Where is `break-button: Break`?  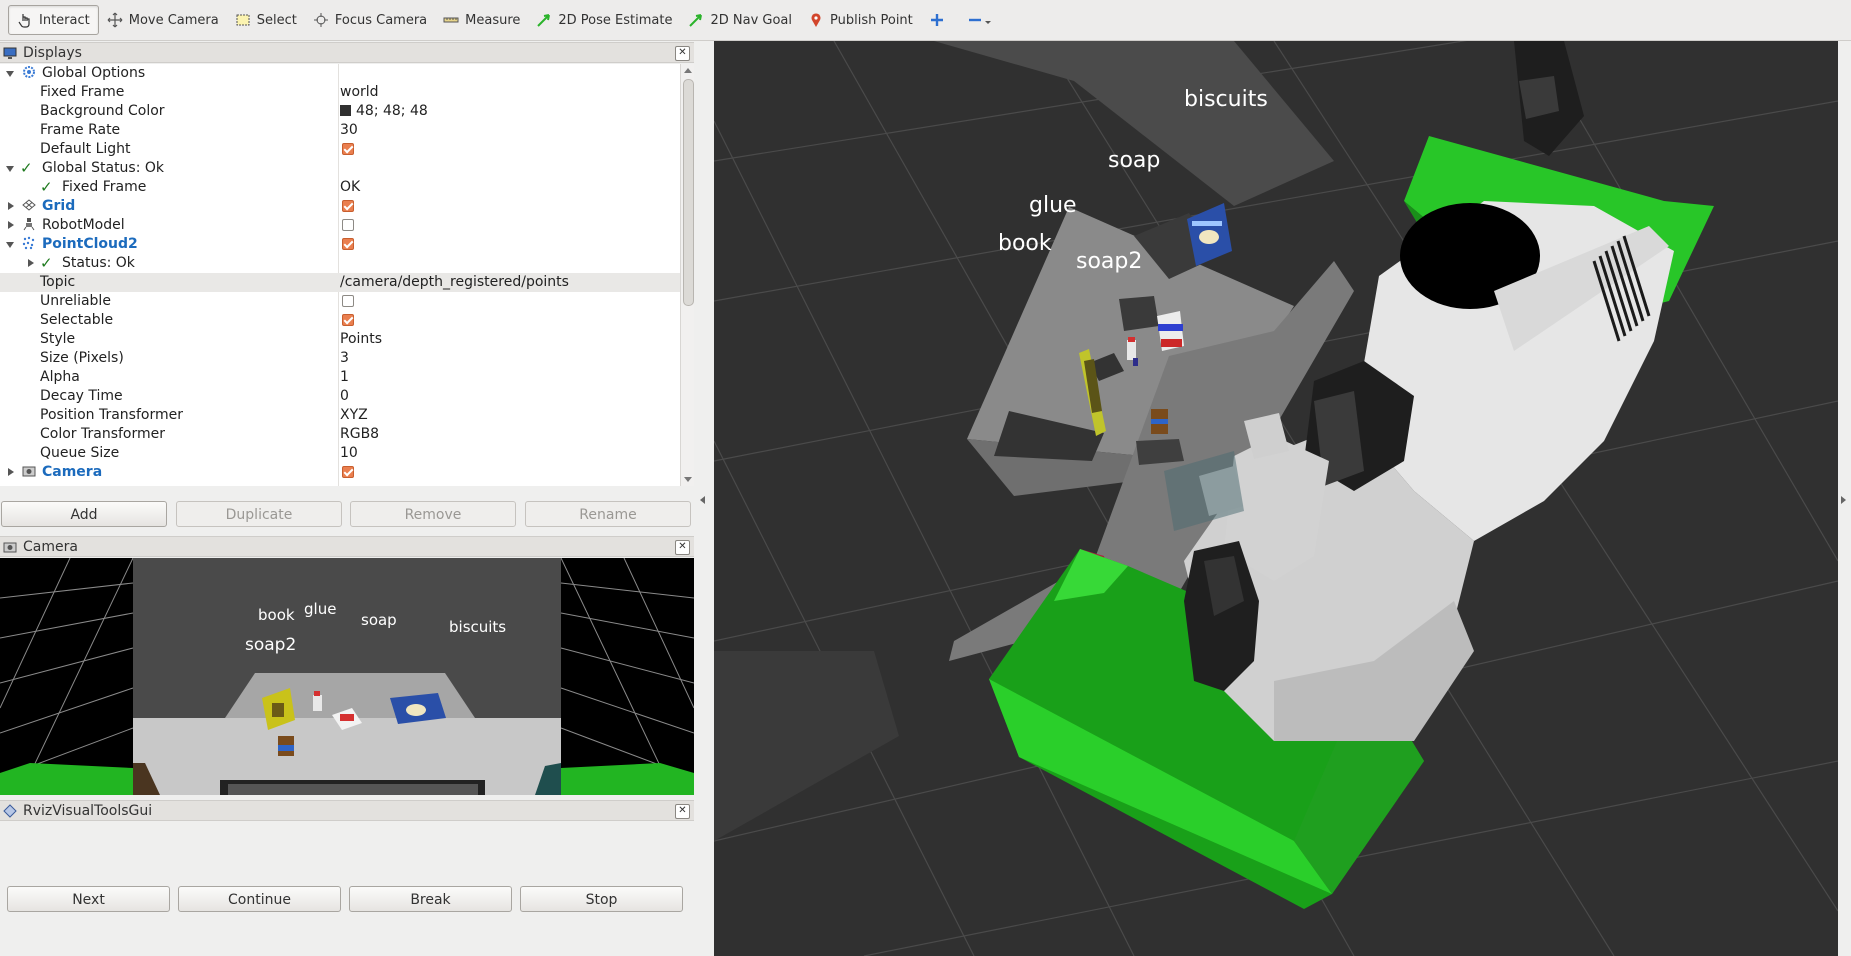
break-button: Break is located at coordinates (430, 899).